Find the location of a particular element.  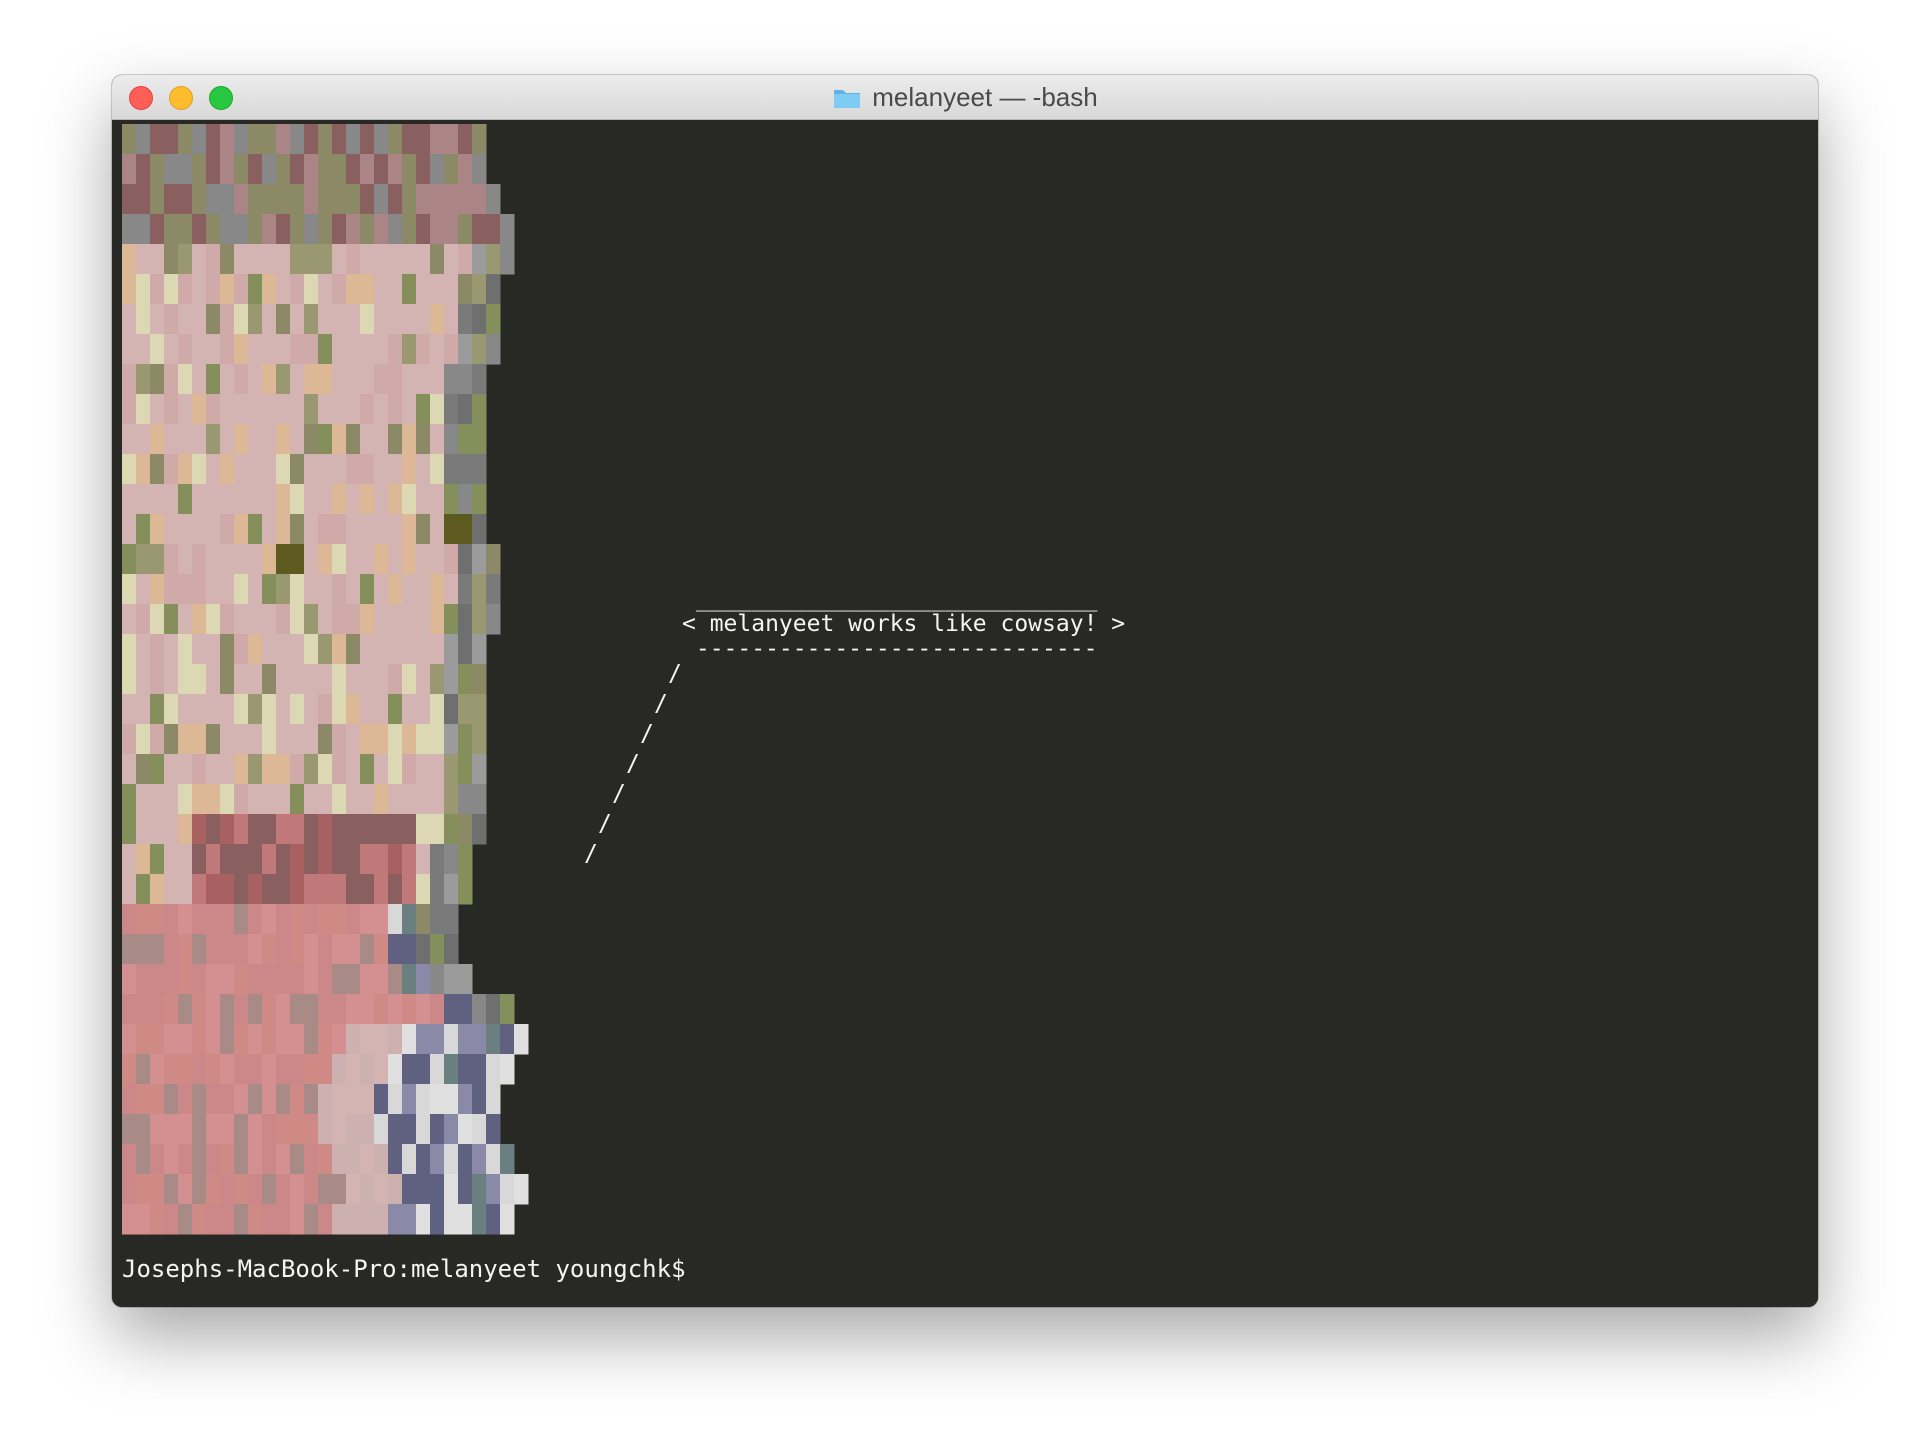

title-wrap: melanyeet — -bash is located at coordinates (965, 97).